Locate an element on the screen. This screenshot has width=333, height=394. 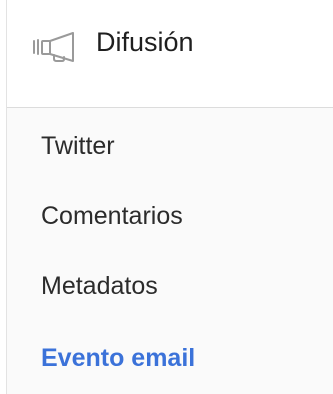
section-title: Difusión is located at coordinates (145, 42).